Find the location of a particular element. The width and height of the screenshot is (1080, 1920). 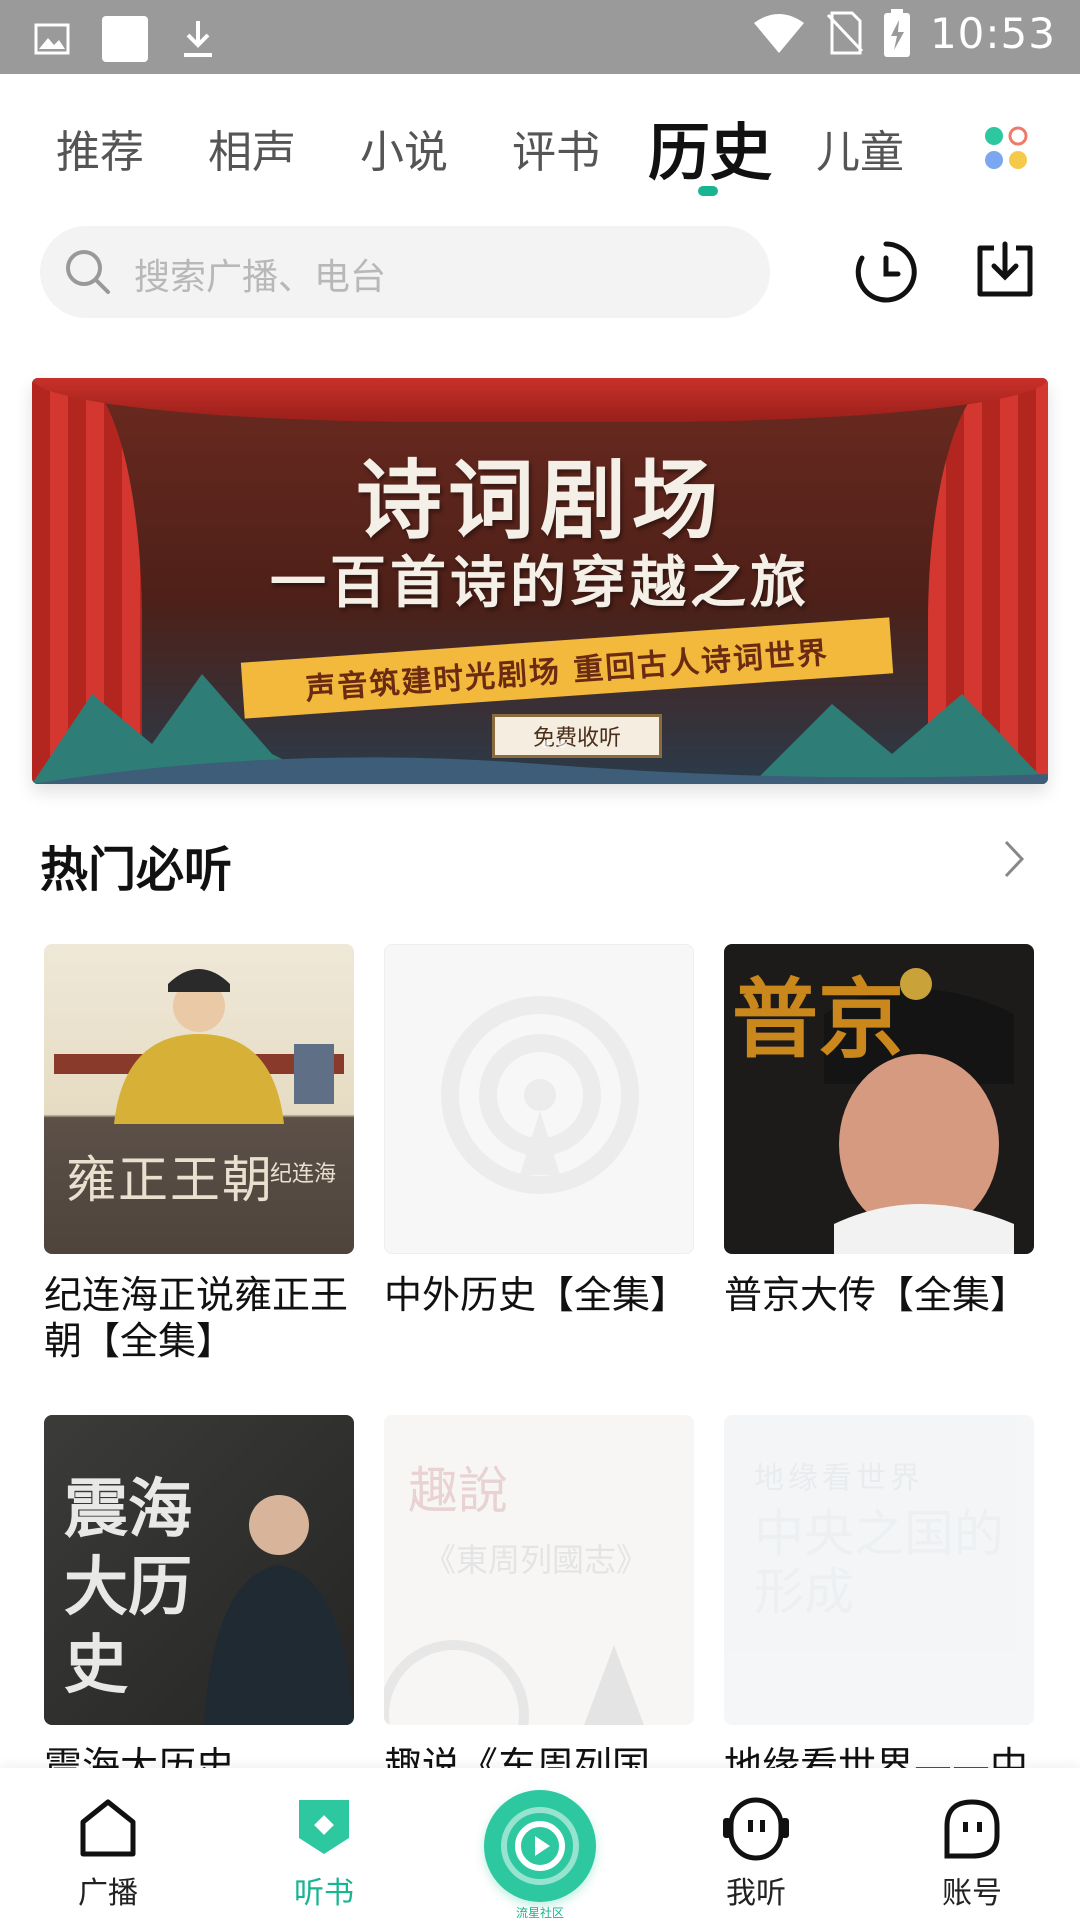

curtain-top-decoration is located at coordinates (540, 400).